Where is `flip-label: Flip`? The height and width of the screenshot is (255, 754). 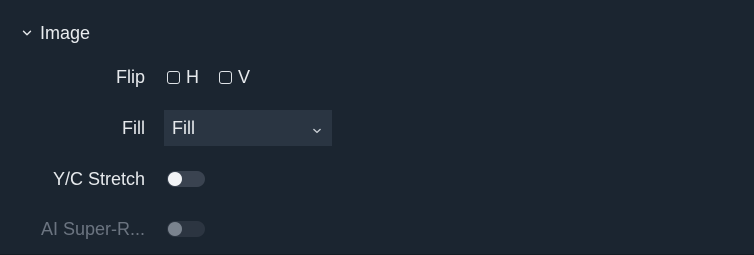
flip-label: Flip is located at coordinates (130, 76).